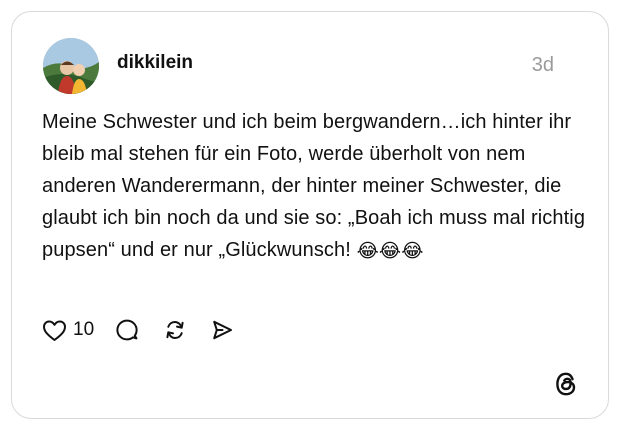 This screenshot has height=430, width=620. Describe the element at coordinates (84, 329) in the screenshot. I see `like-count: 10` at that location.